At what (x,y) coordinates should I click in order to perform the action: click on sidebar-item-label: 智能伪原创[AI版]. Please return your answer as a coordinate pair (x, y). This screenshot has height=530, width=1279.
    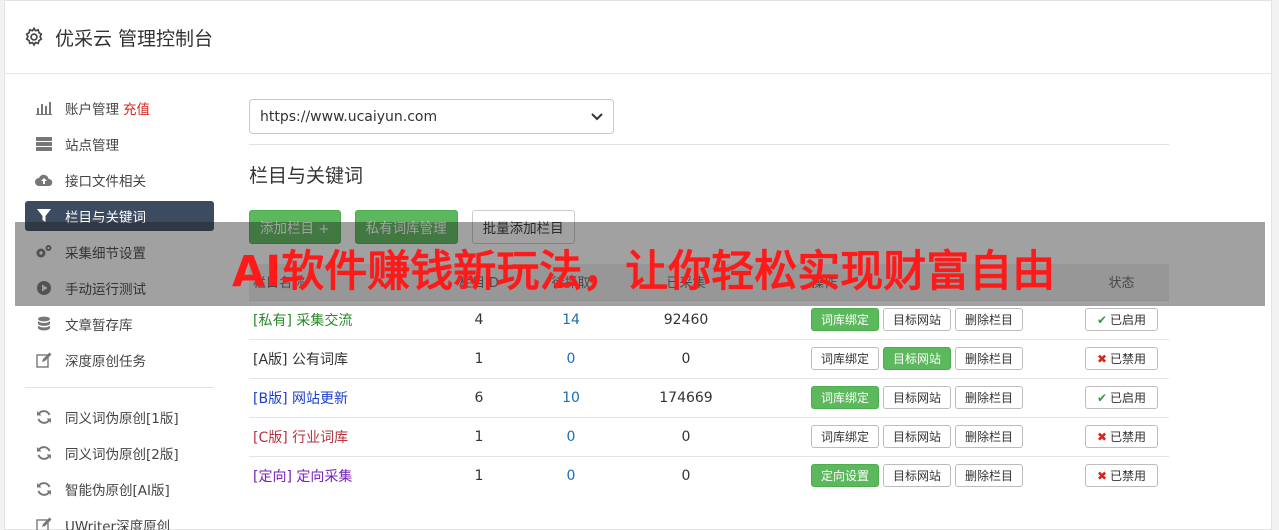
    Looking at the image, I should click on (117, 491).